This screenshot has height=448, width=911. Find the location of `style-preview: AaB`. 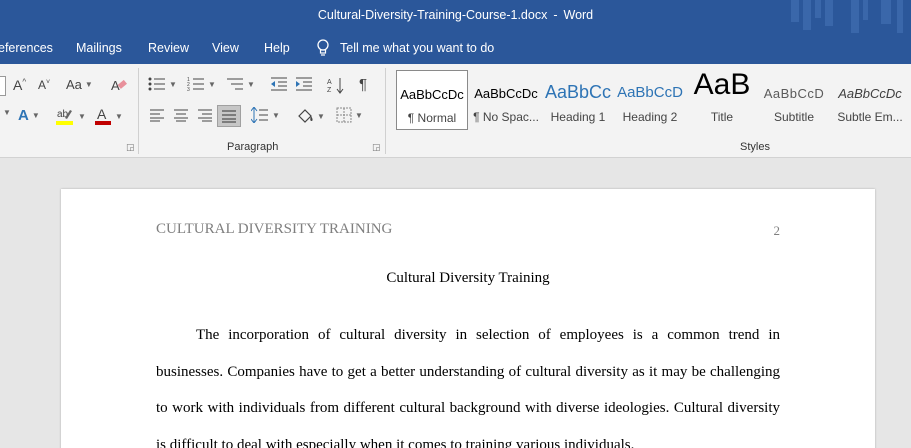

style-preview: AaB is located at coordinates (722, 84).